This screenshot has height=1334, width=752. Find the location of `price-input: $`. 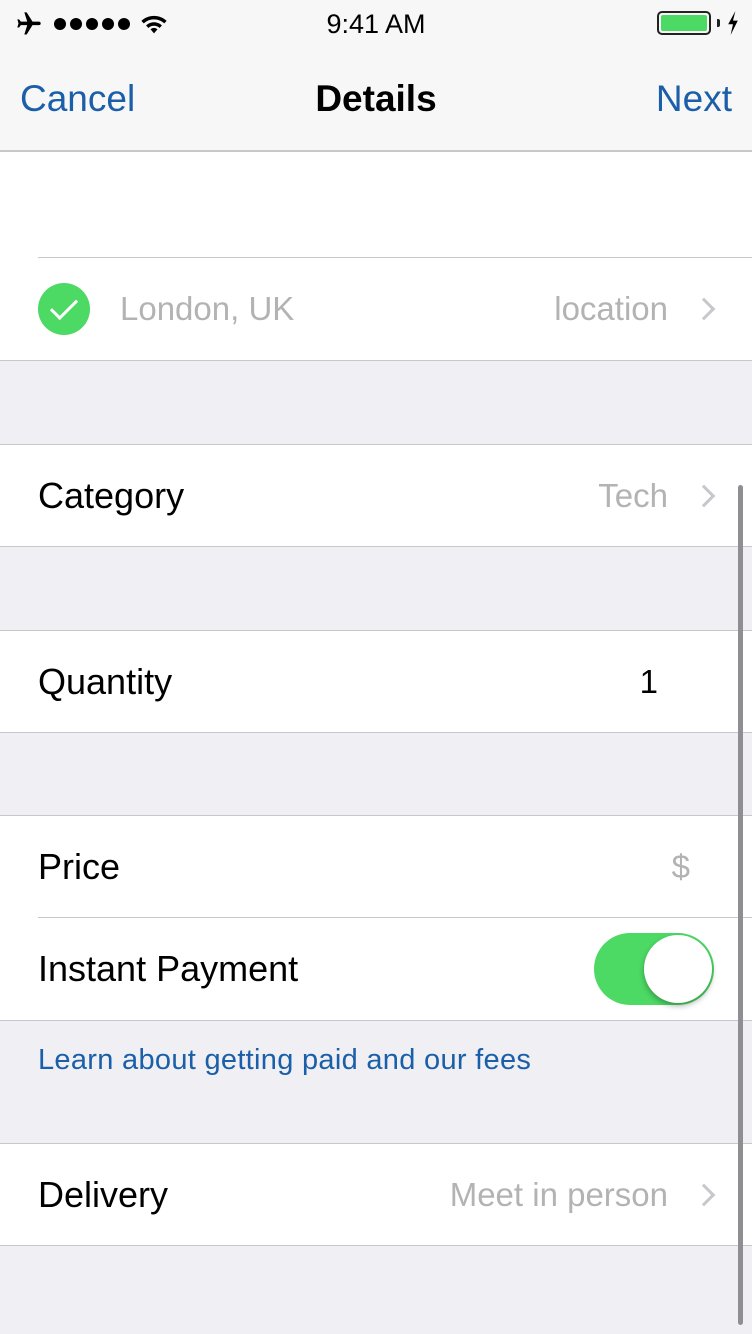

price-input: $ is located at coordinates (681, 867).